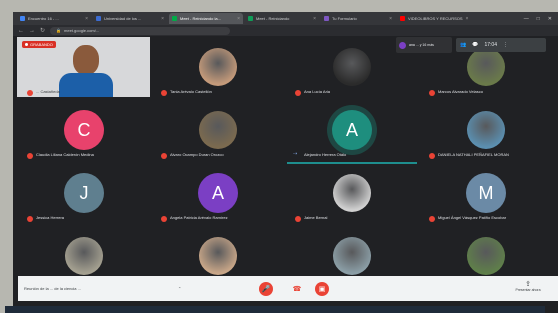 The image size is (558, 313). I want to click on close-icon: ✕, so click(550, 19).